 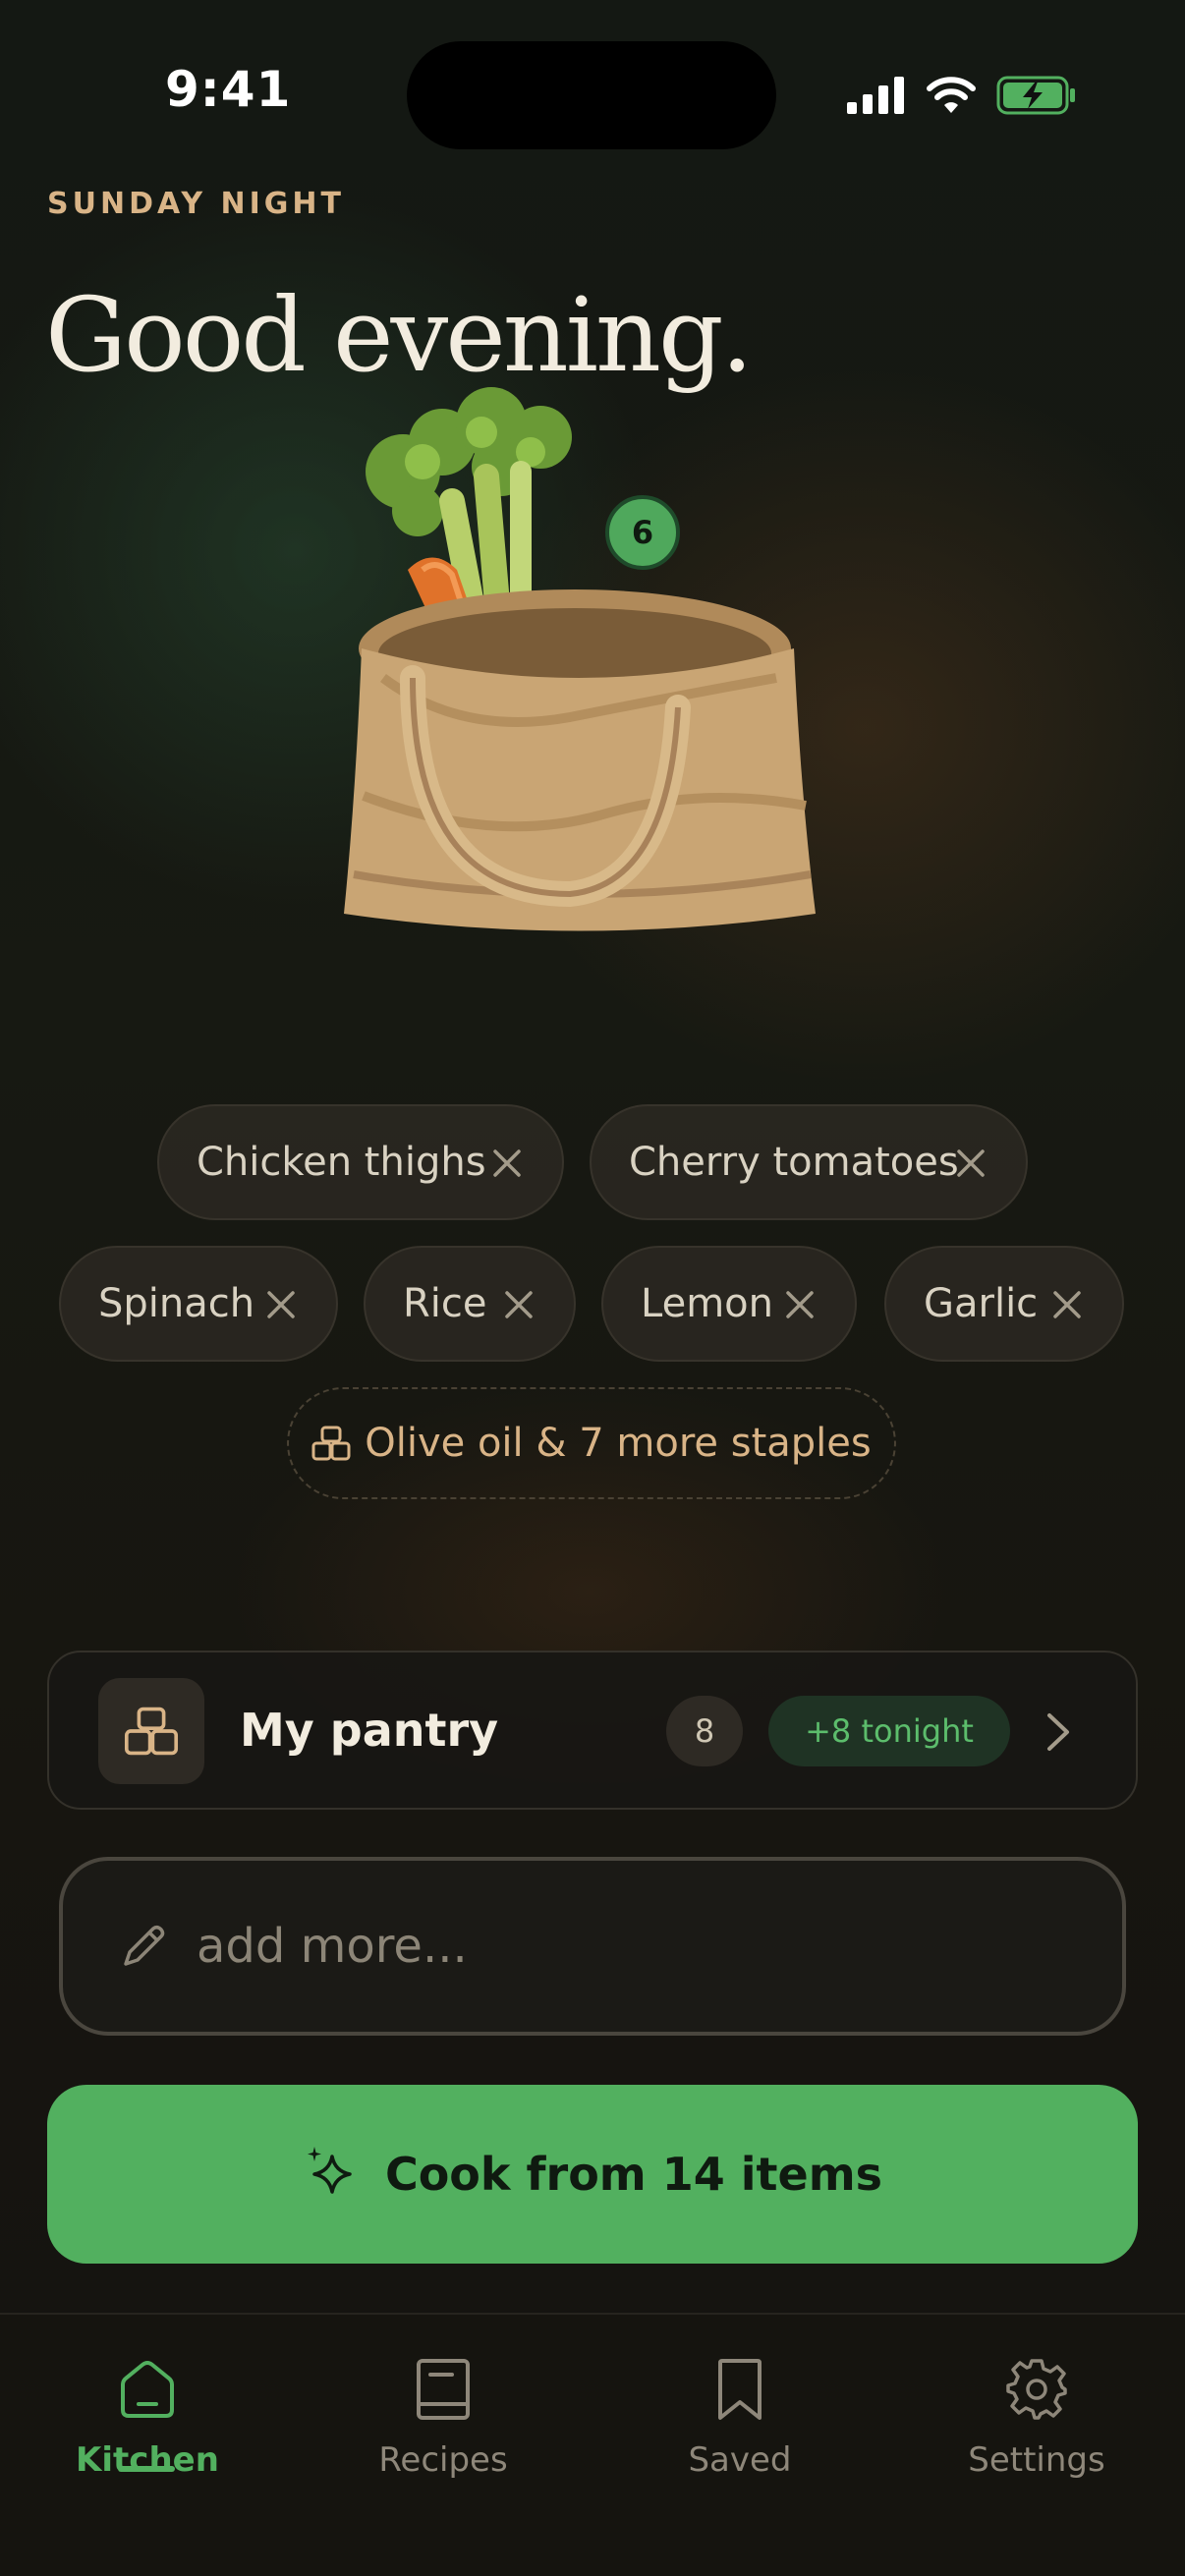 I want to click on pencil-icon, so click(x=145, y=1945).